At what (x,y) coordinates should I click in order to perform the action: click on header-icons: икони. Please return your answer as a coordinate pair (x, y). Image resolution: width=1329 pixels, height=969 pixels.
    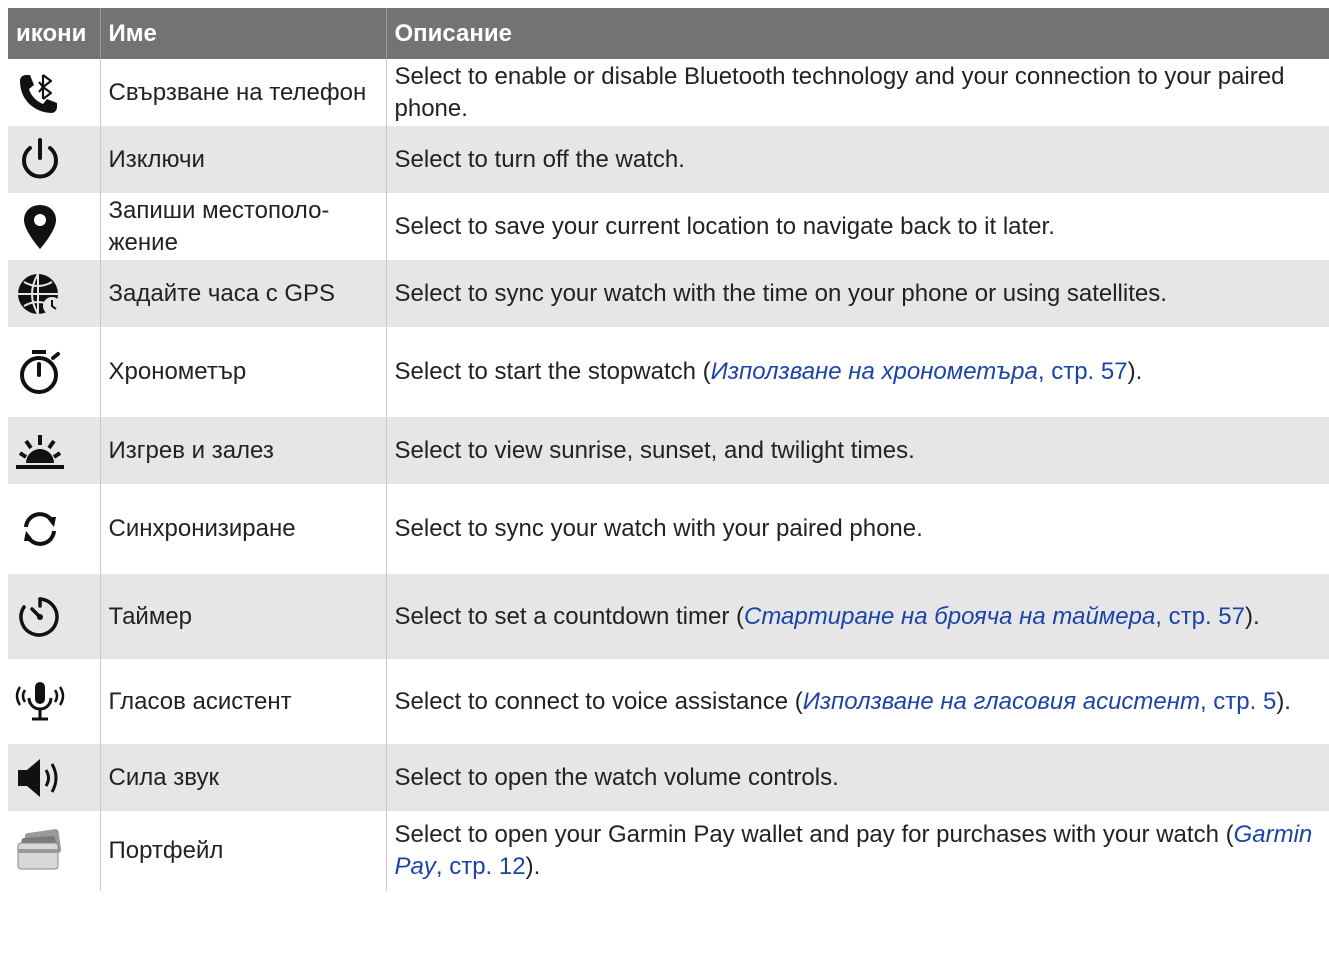
    Looking at the image, I should click on (54, 33).